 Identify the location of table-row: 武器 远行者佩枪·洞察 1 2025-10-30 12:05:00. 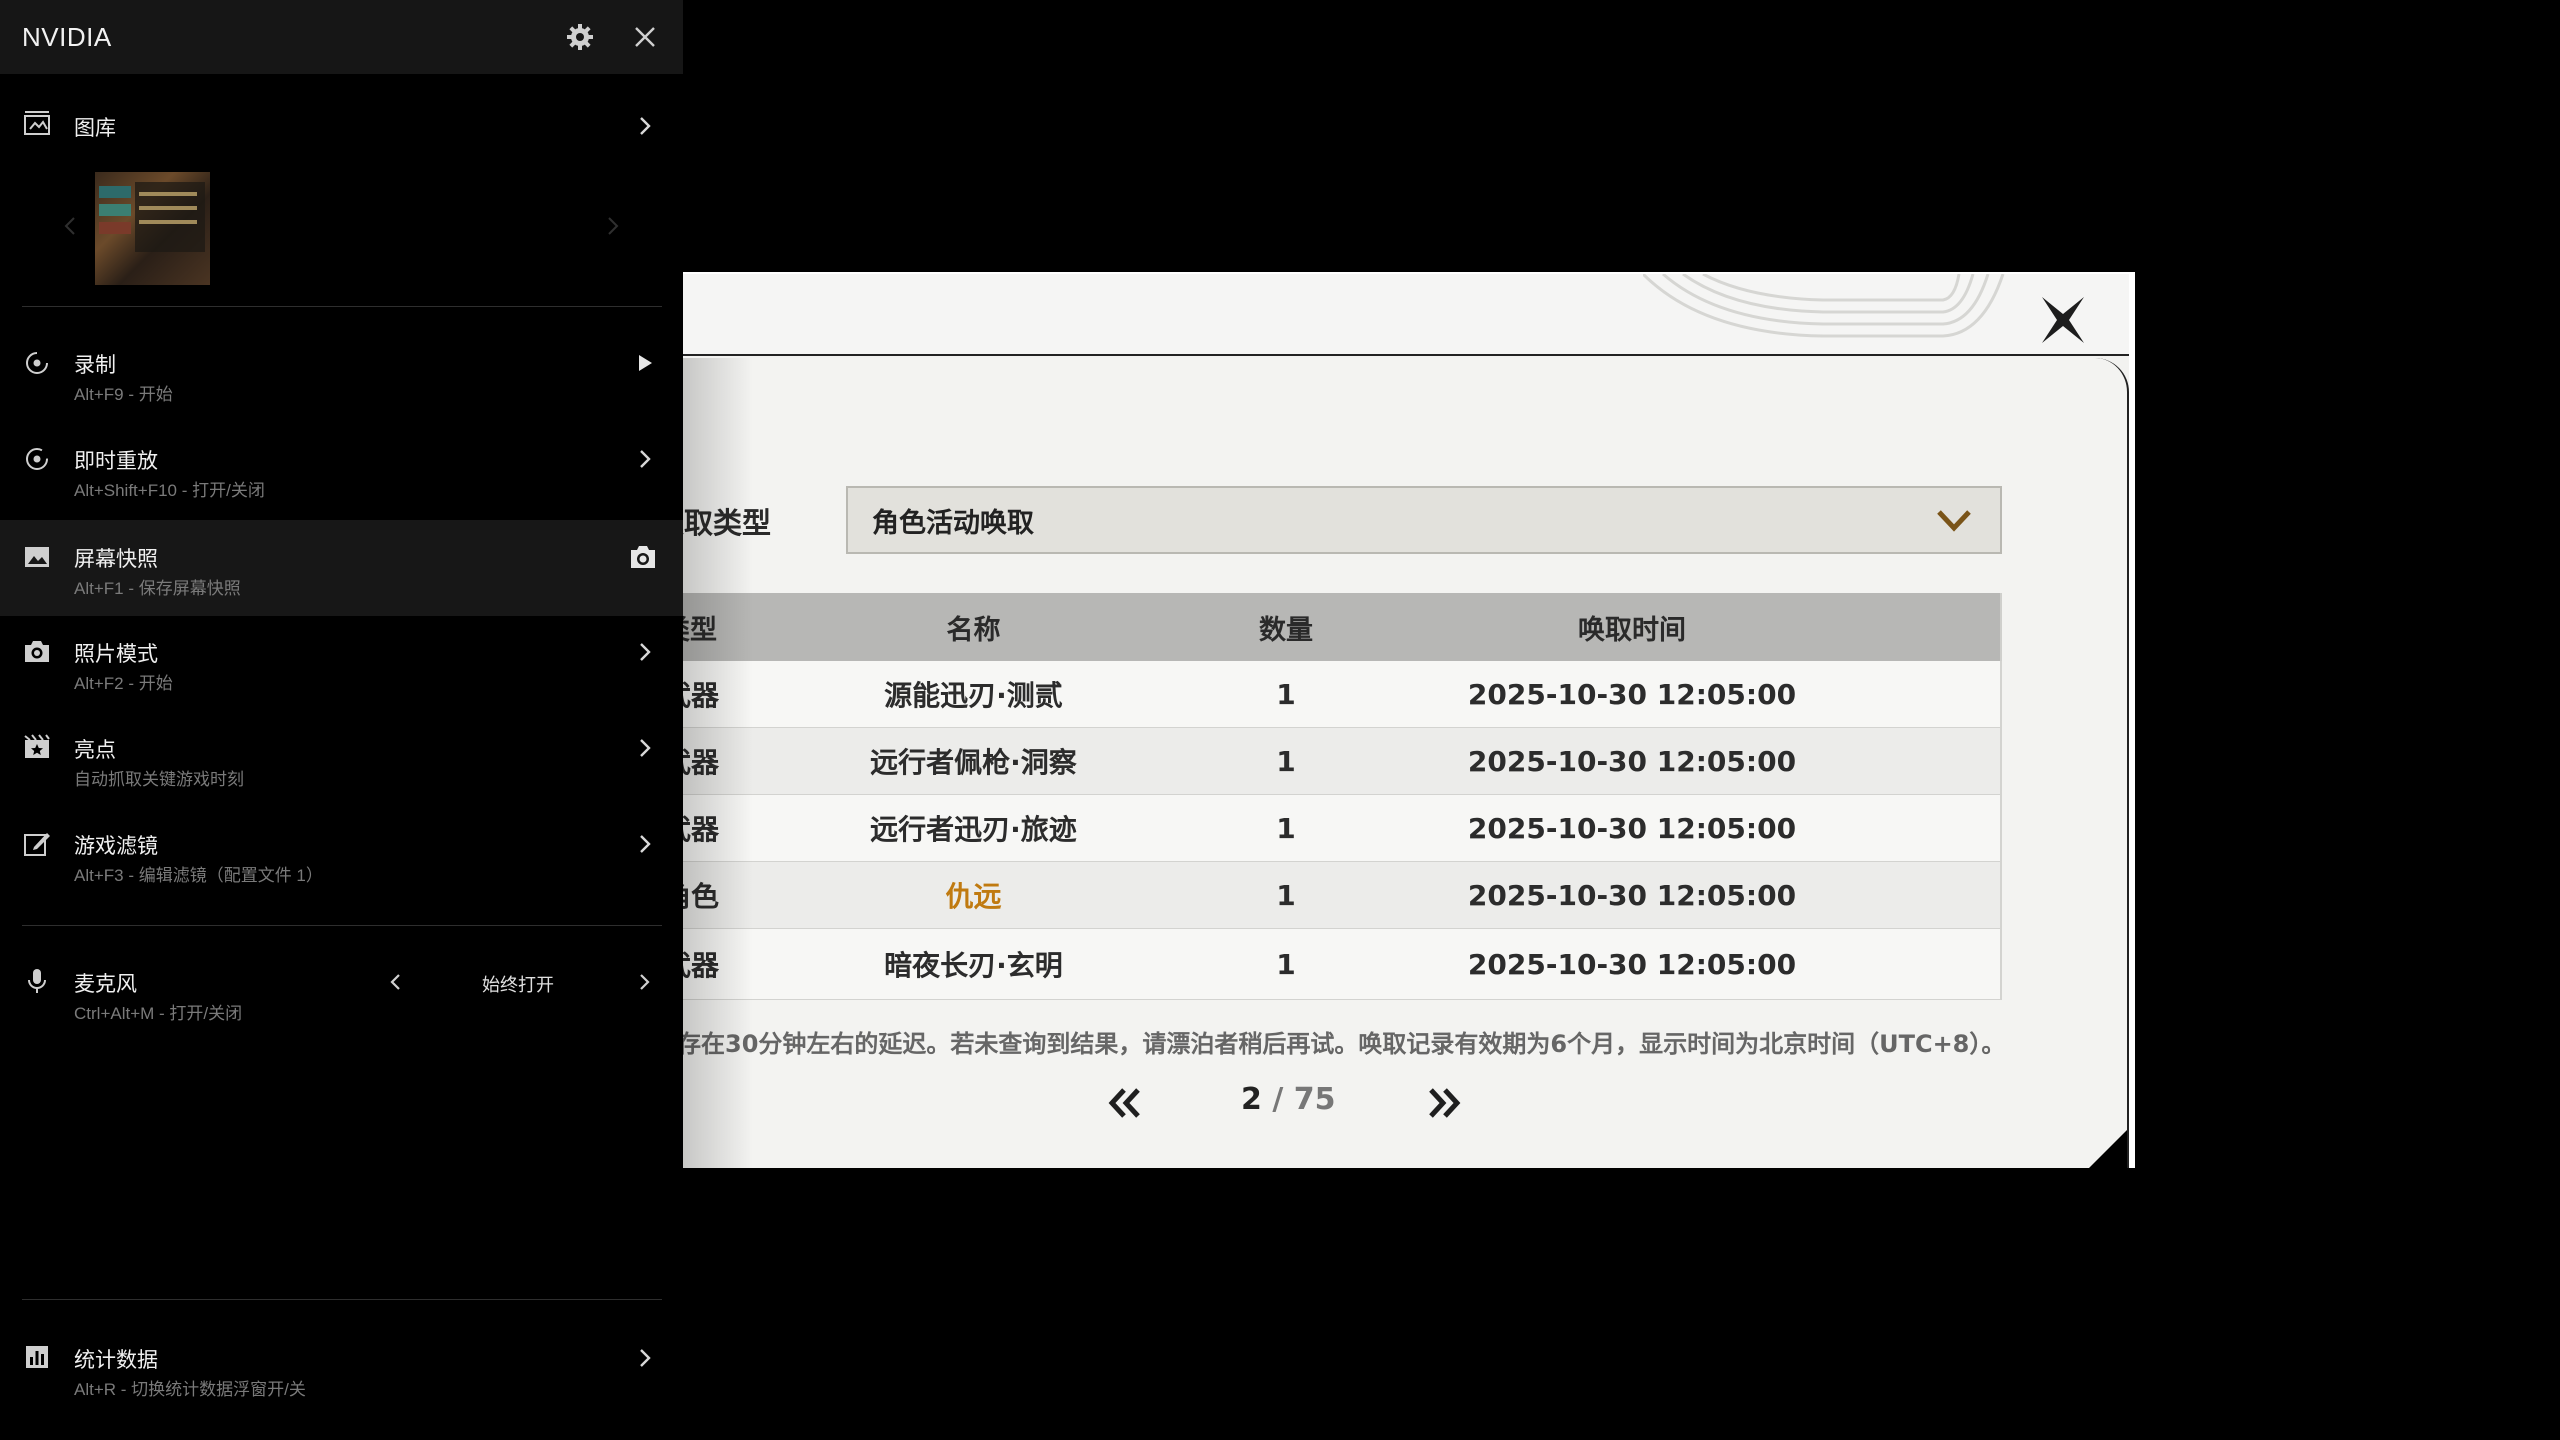
(1342, 761).